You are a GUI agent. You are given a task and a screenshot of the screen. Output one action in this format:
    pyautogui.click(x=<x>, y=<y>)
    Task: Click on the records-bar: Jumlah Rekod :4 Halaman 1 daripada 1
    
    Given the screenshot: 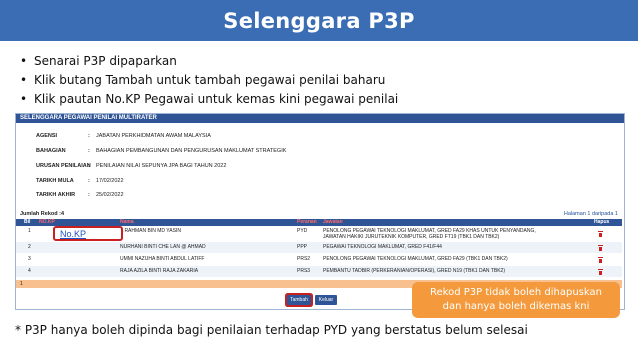 What is the action you would take?
    pyautogui.click(x=319, y=214)
    